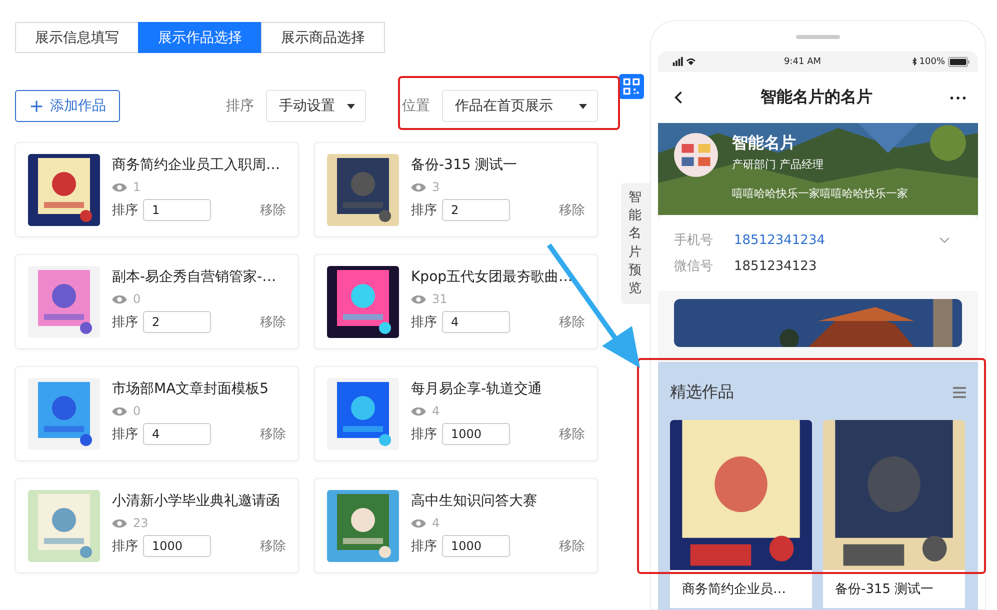  Describe the element at coordinates (779, 240) in the screenshot. I see `contact-value: 18512341234` at that location.